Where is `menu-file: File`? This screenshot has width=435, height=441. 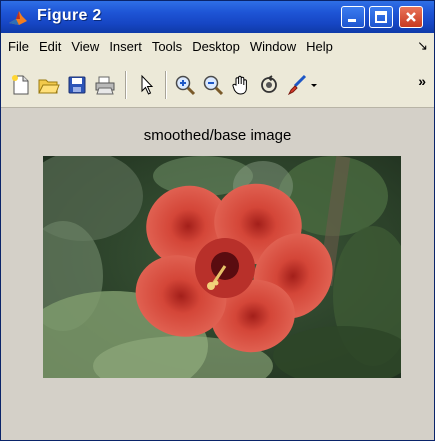
menu-file: File is located at coordinates (17, 46).